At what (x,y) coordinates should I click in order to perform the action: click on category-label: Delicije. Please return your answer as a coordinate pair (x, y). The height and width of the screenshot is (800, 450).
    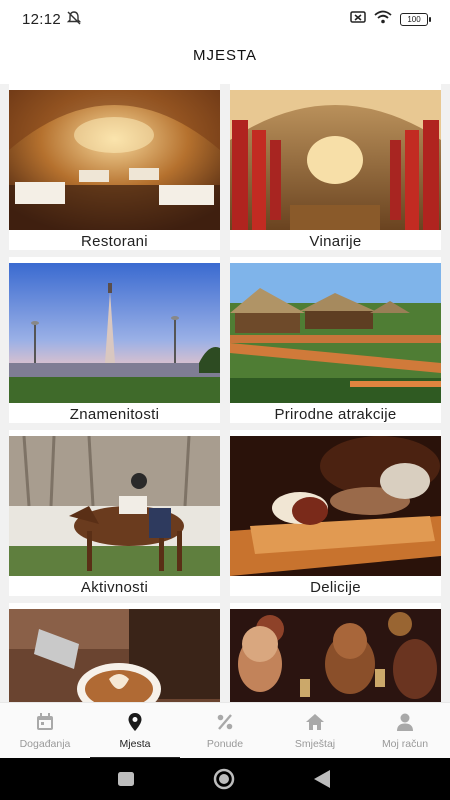
    Looking at the image, I should click on (335, 587).